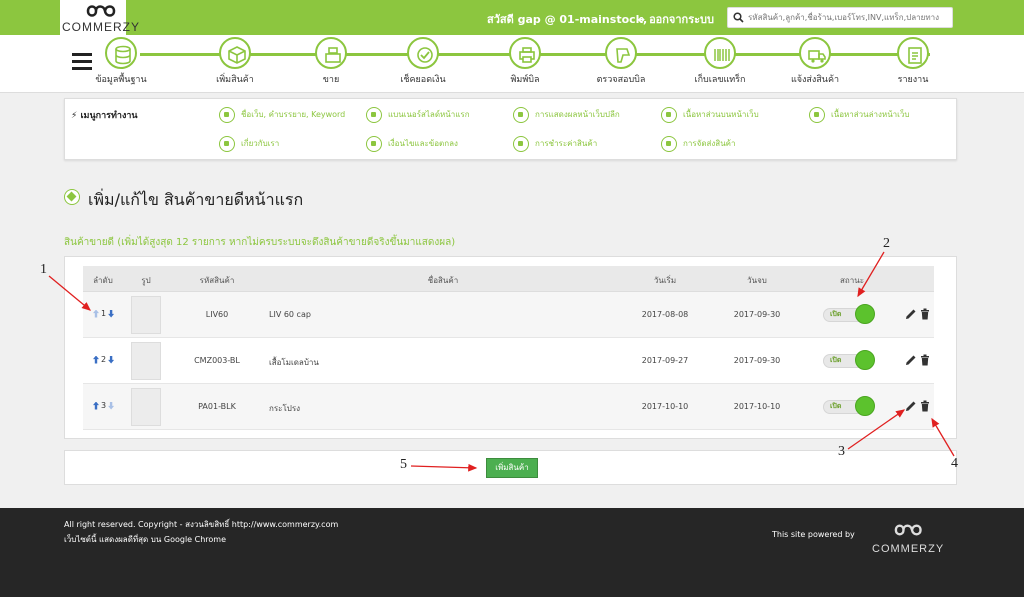 The height and width of the screenshot is (597, 1024). I want to click on callout-4: 4, so click(954, 463).